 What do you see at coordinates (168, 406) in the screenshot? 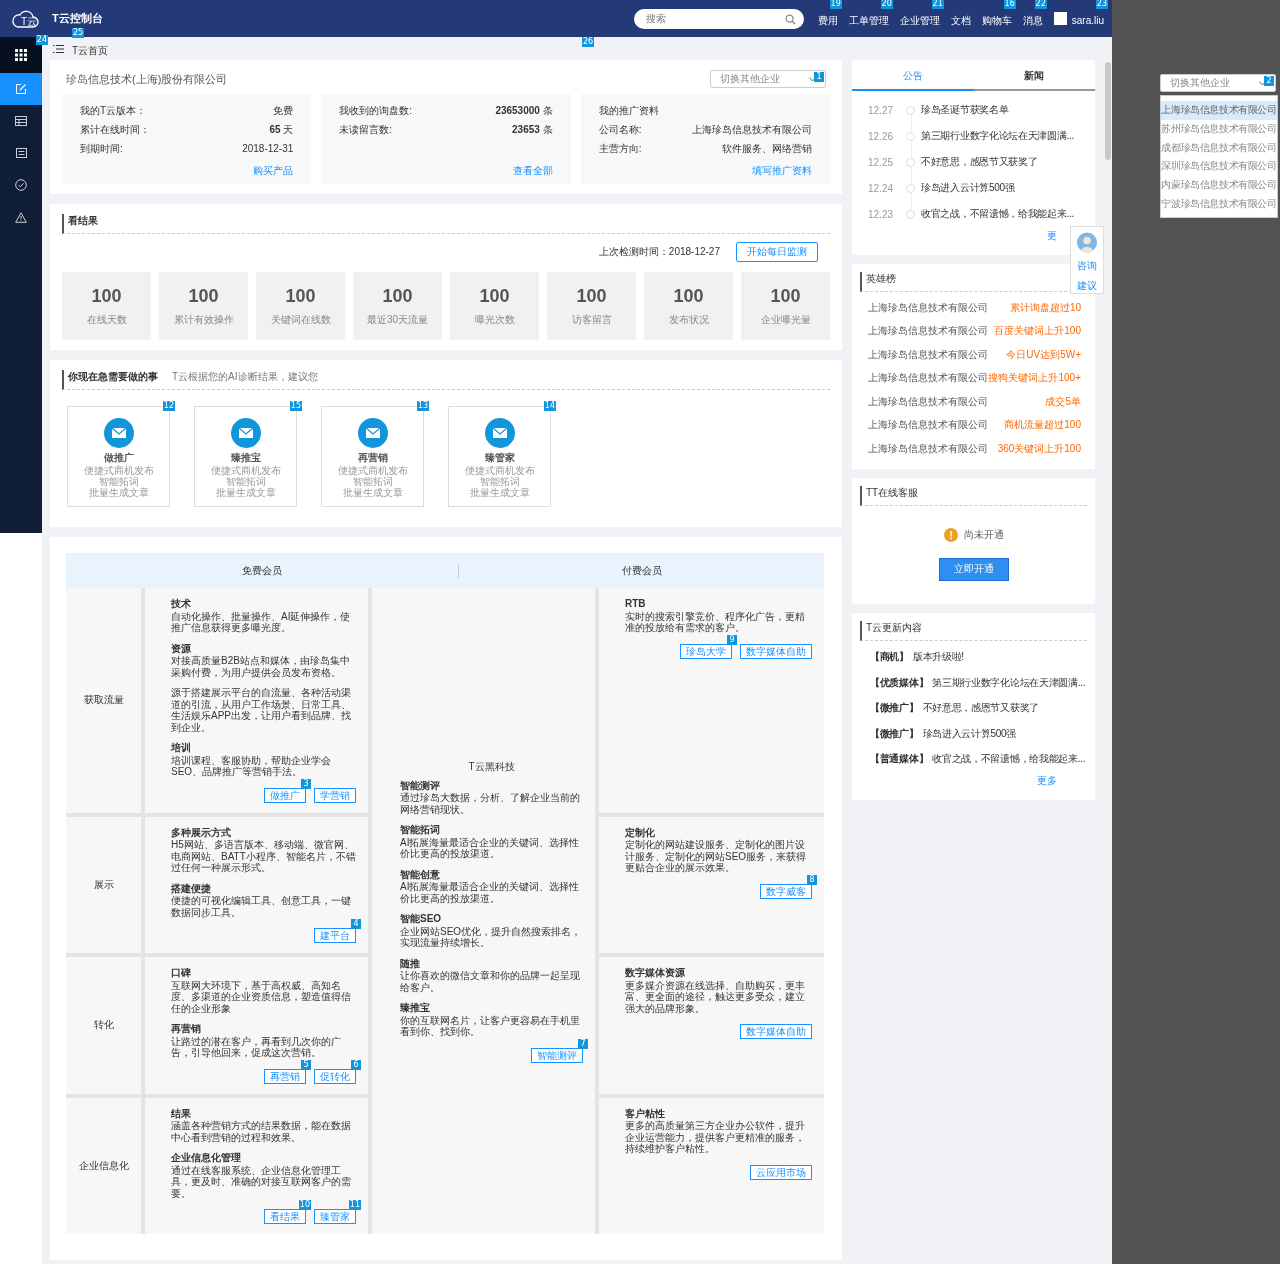
I see `number-badge: 12` at bounding box center [168, 406].